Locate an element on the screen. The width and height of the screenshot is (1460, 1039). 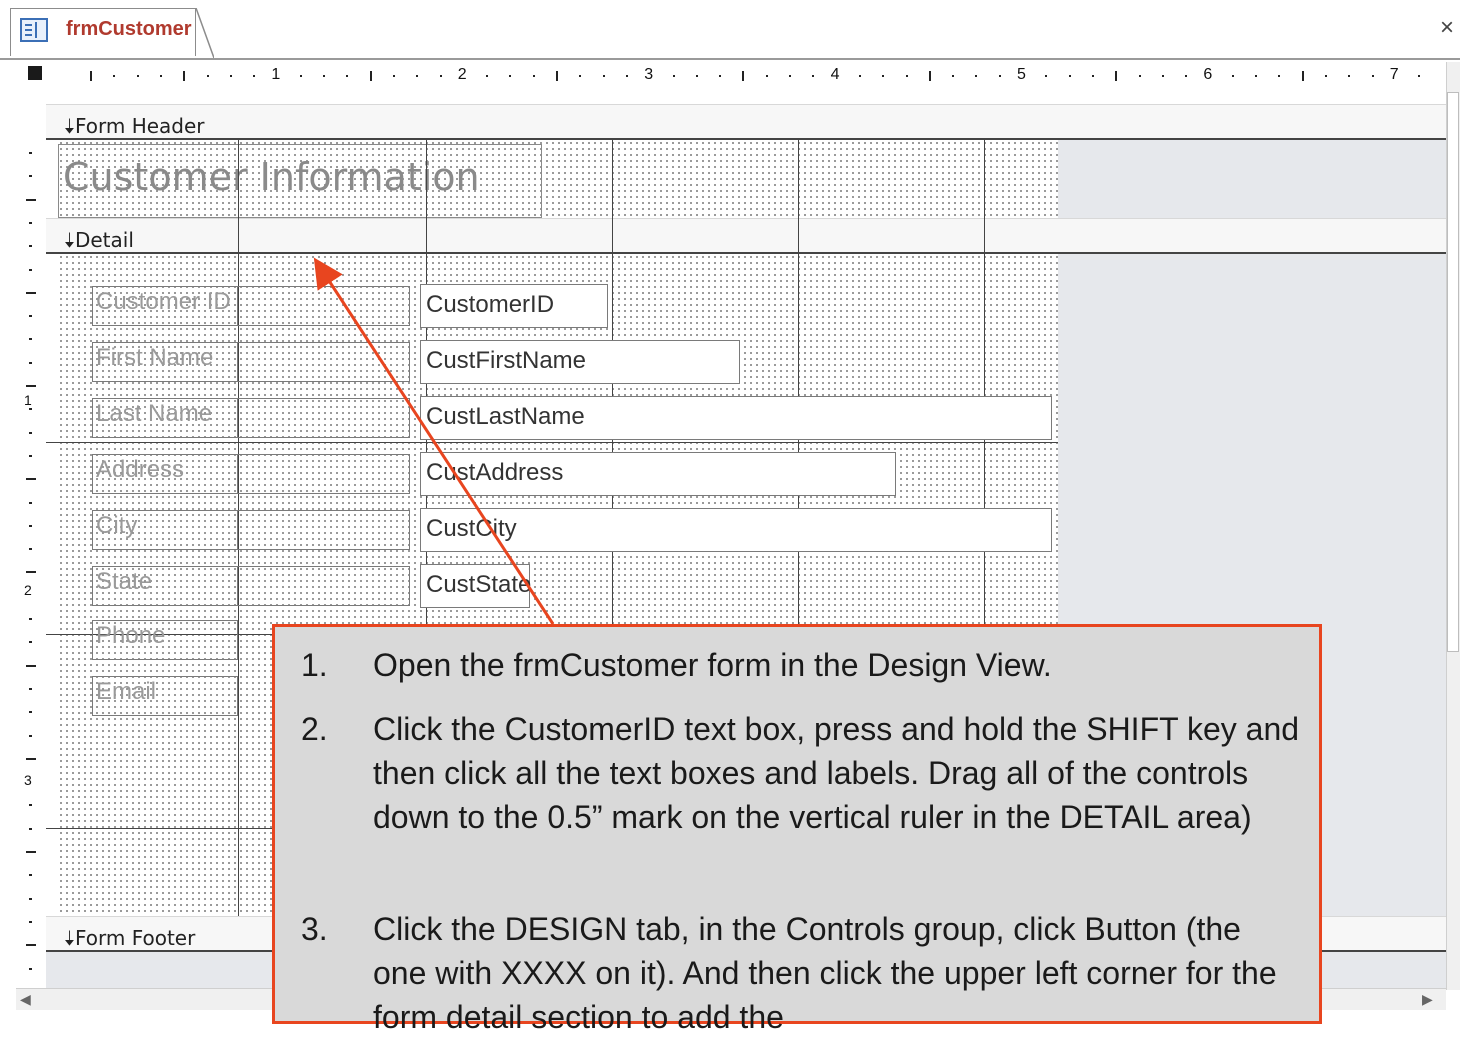
step-number: 1. is located at coordinates (314, 665).